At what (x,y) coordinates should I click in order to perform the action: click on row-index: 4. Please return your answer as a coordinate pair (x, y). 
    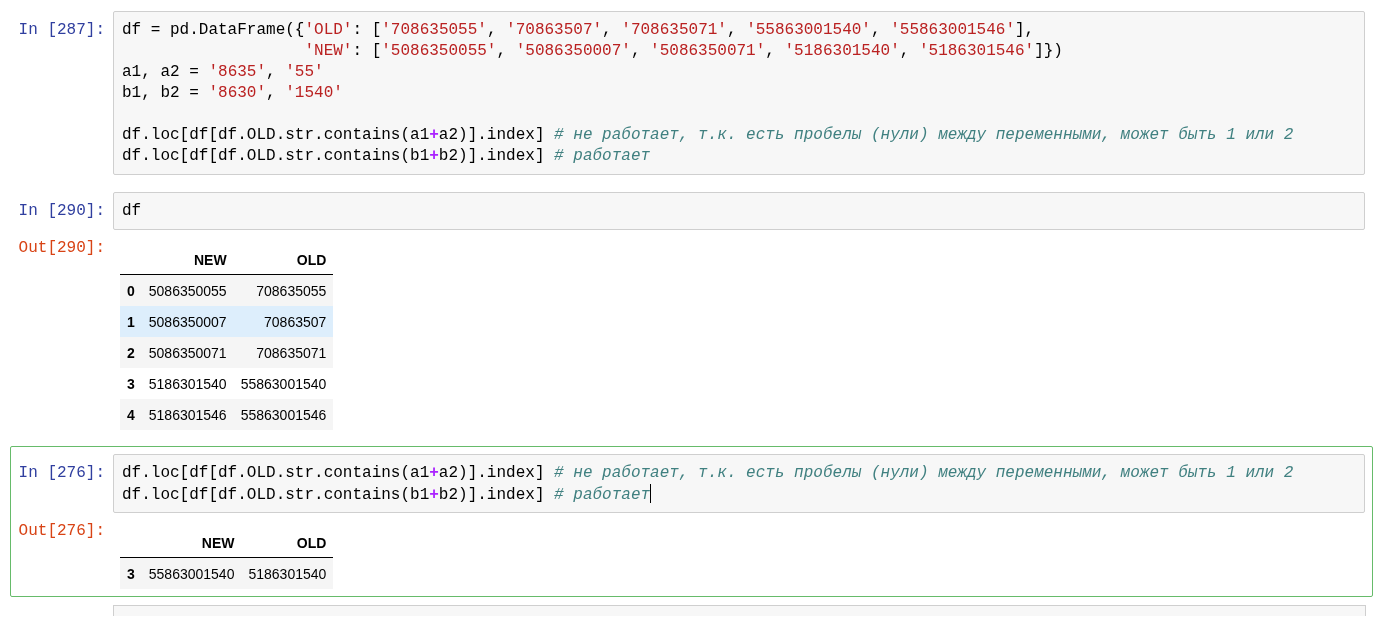
    Looking at the image, I should click on (131, 414).